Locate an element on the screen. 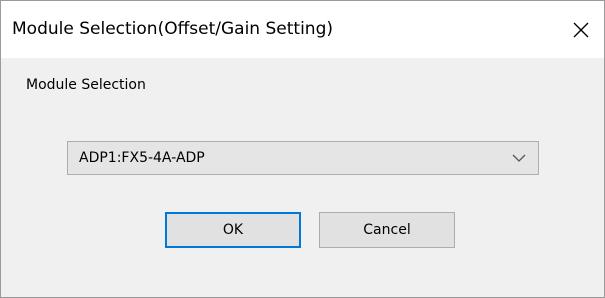 This screenshot has width=605, height=298. module-select-dropdown: ADP1:FX5-4A-ADP is located at coordinates (303, 158).